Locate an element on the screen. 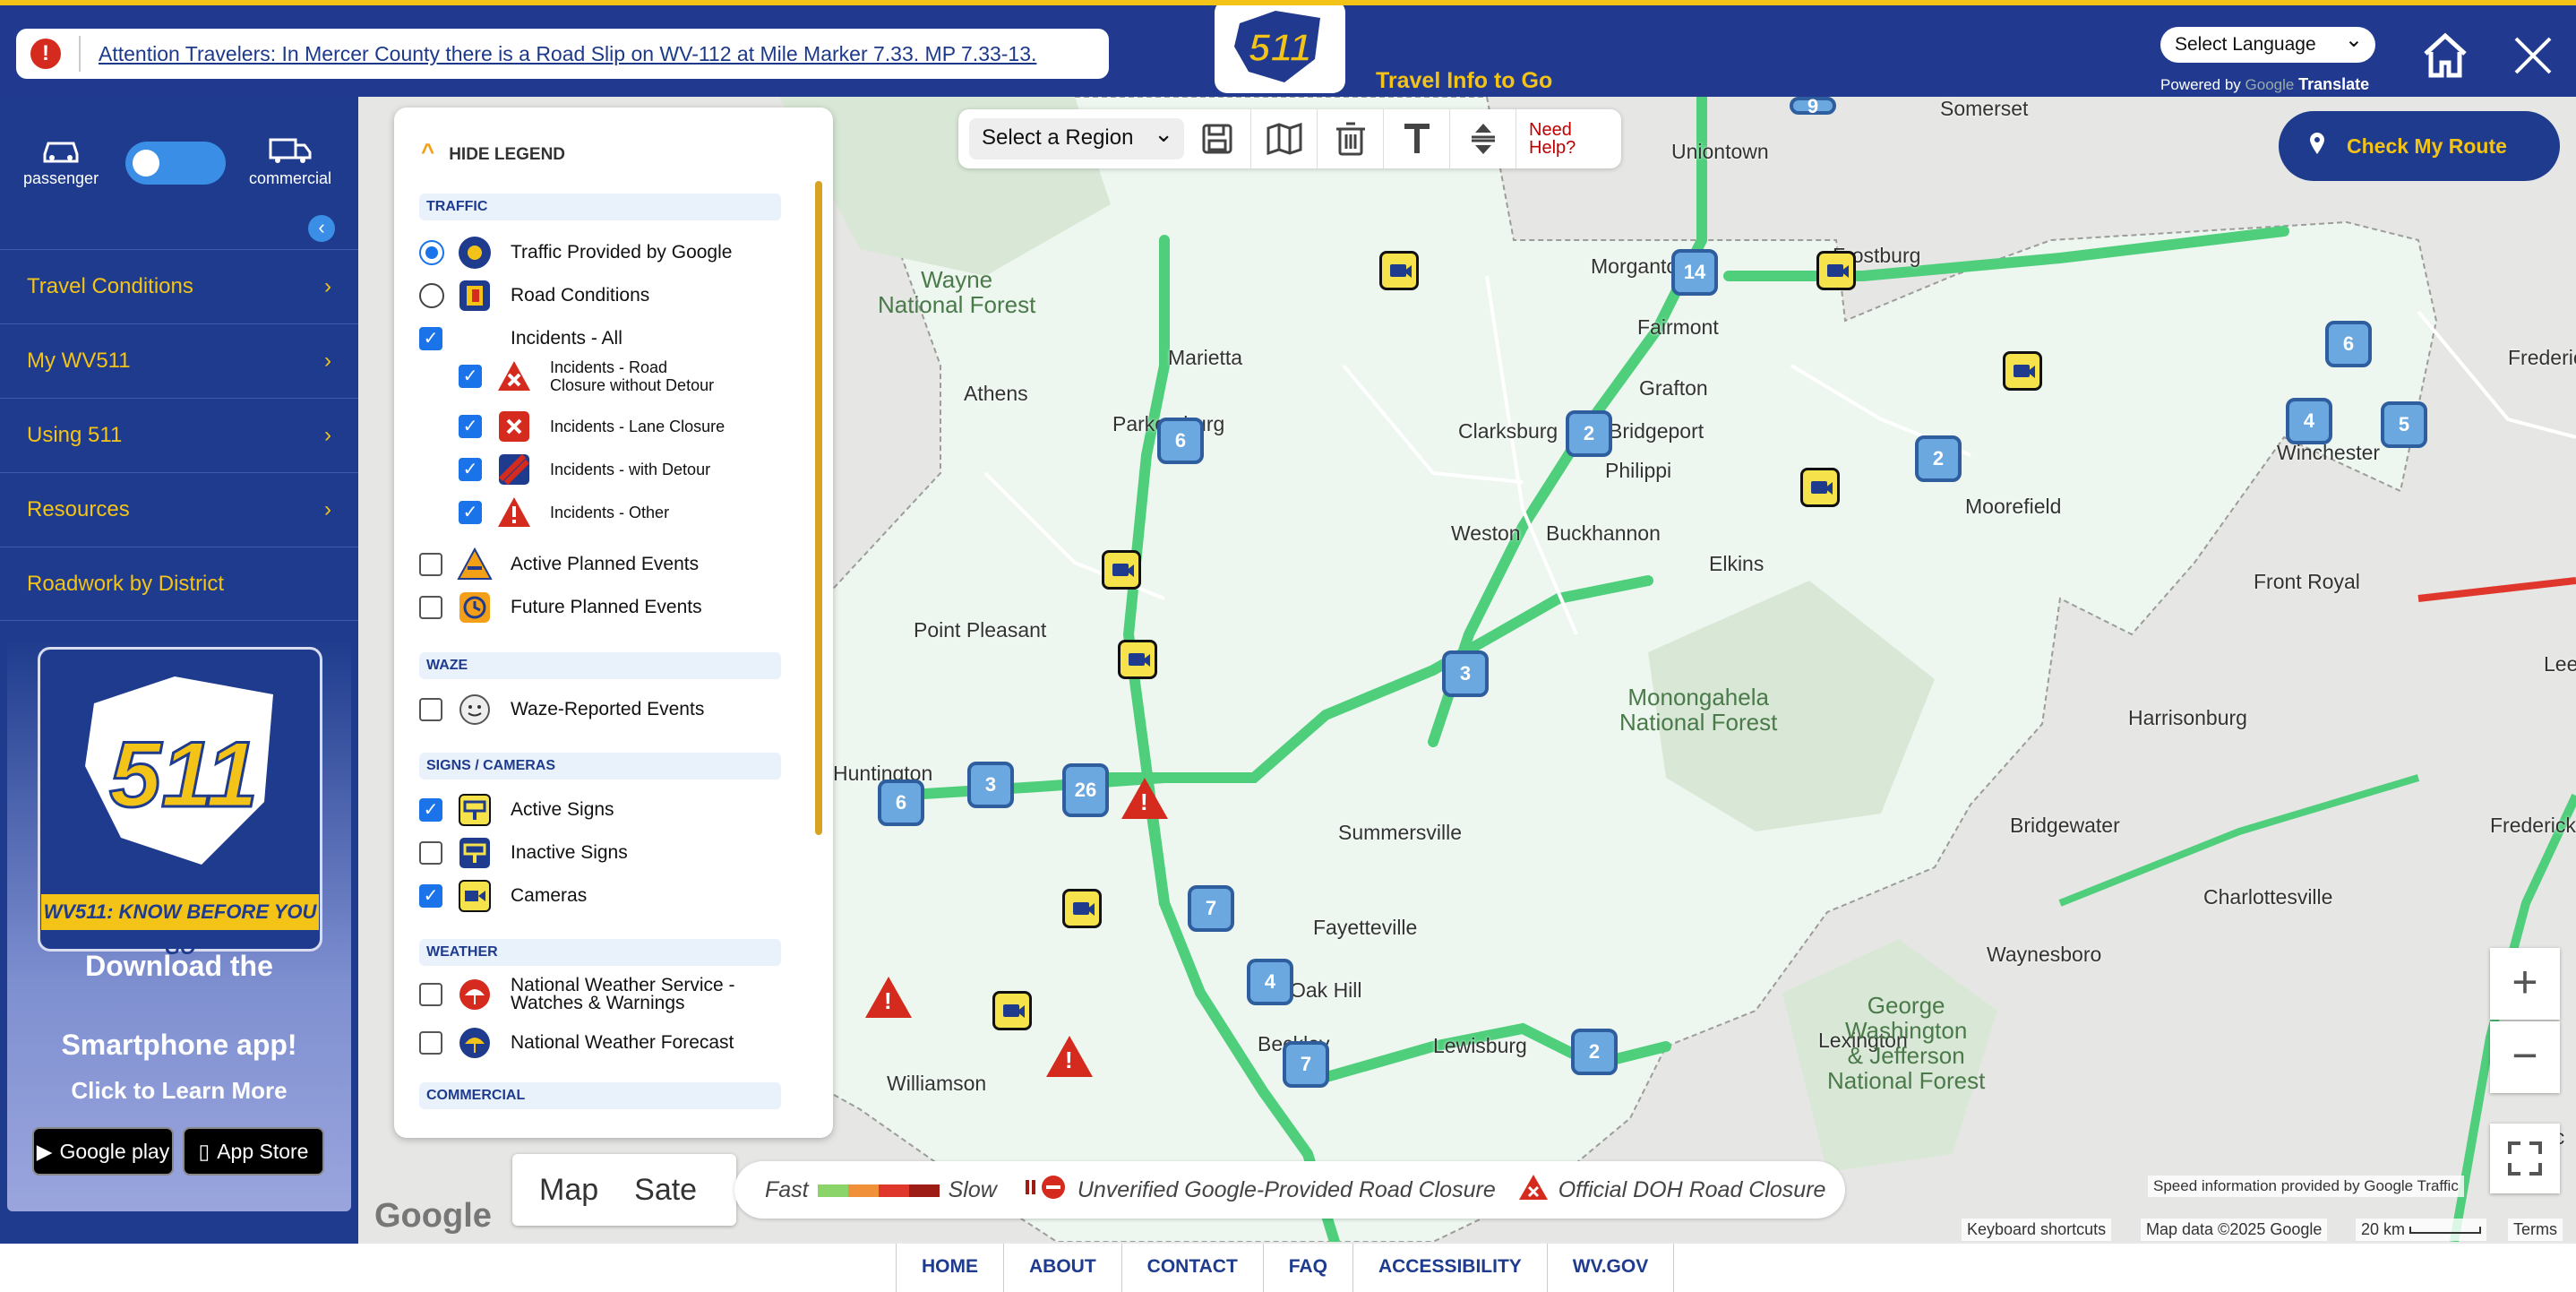  map-type-satellite: Sate is located at coordinates (665, 1190).